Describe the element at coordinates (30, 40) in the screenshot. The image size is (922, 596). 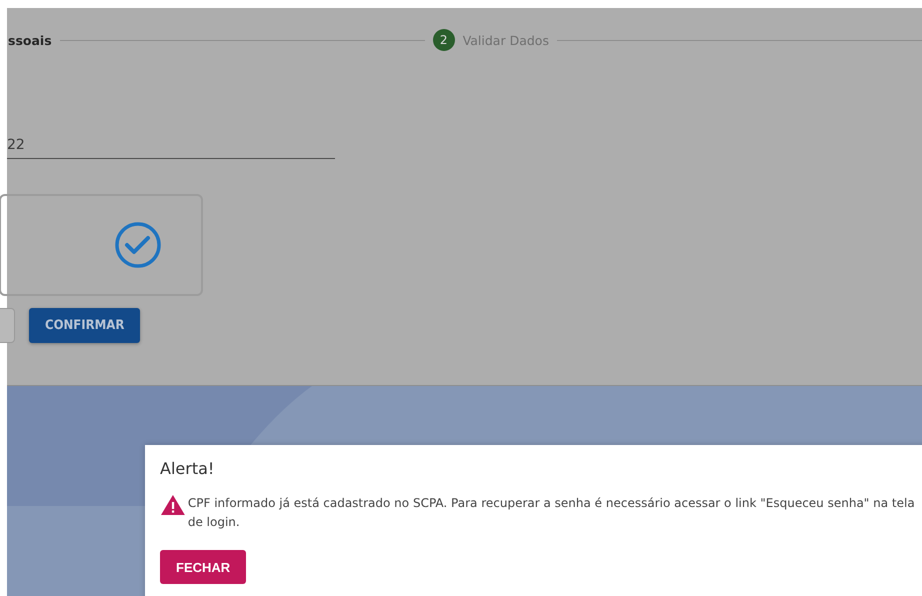
I see `step-label: ssoais` at that location.